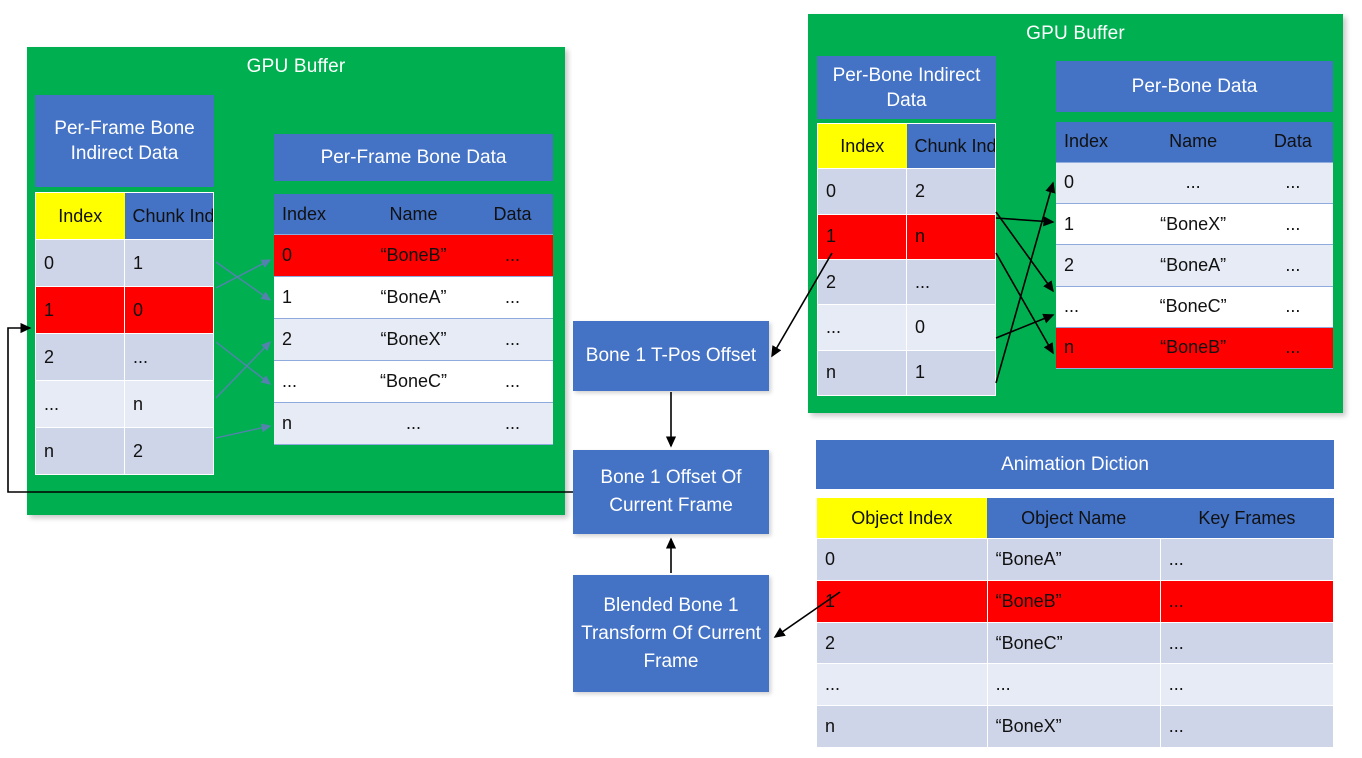  I want to click on cell-object-name: “BoneB”, so click(1073, 601).